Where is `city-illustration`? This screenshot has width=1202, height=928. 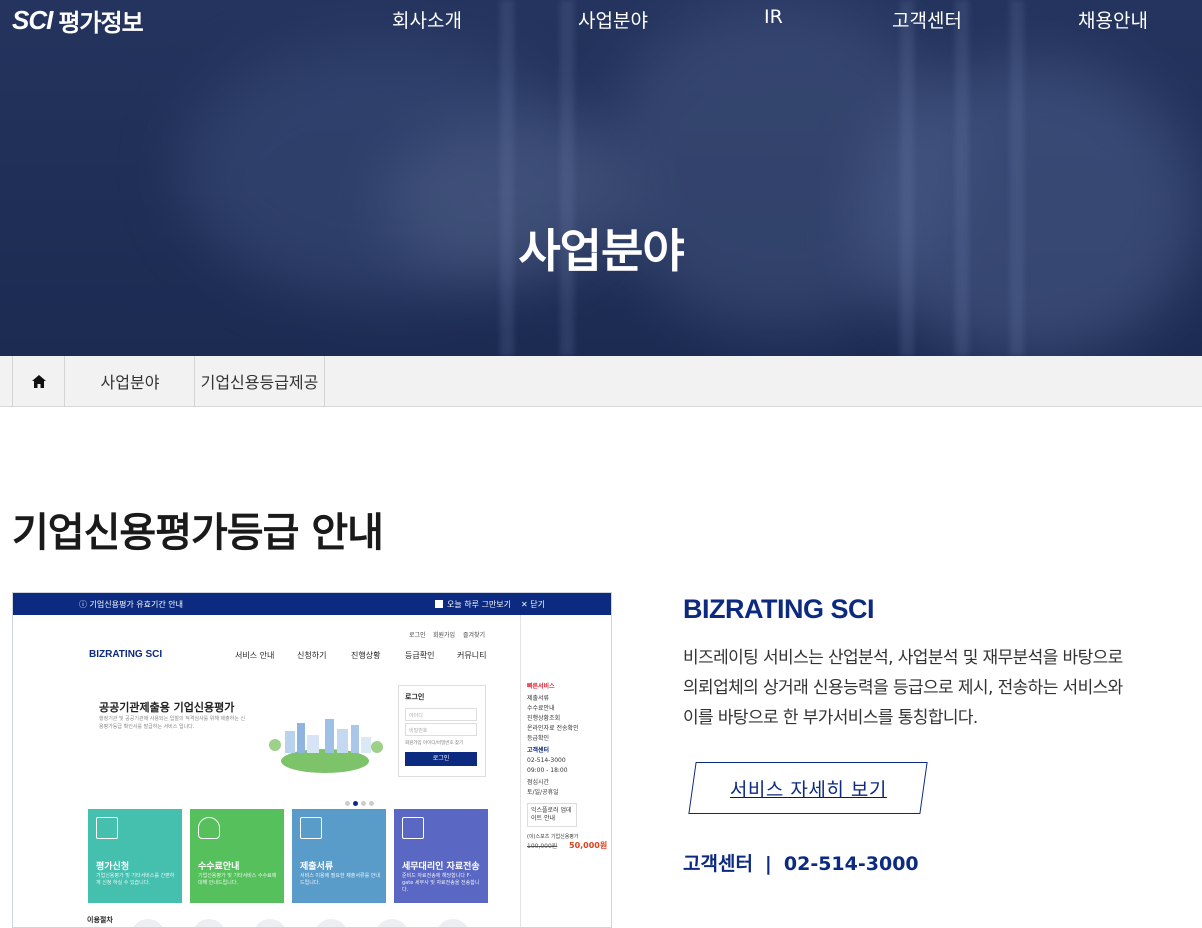 city-illustration is located at coordinates (326, 746).